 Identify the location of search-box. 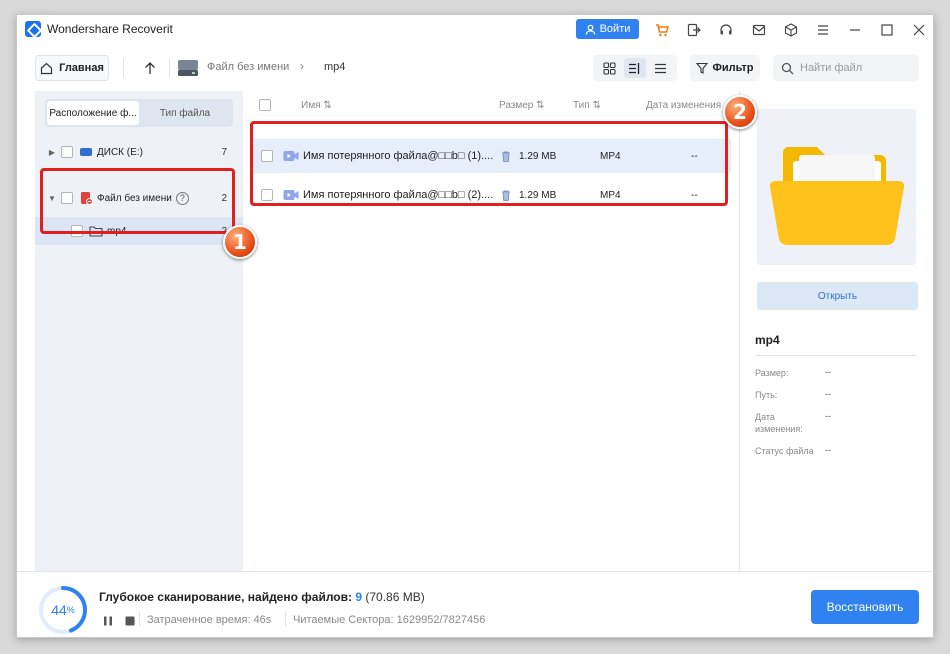
(846, 68).